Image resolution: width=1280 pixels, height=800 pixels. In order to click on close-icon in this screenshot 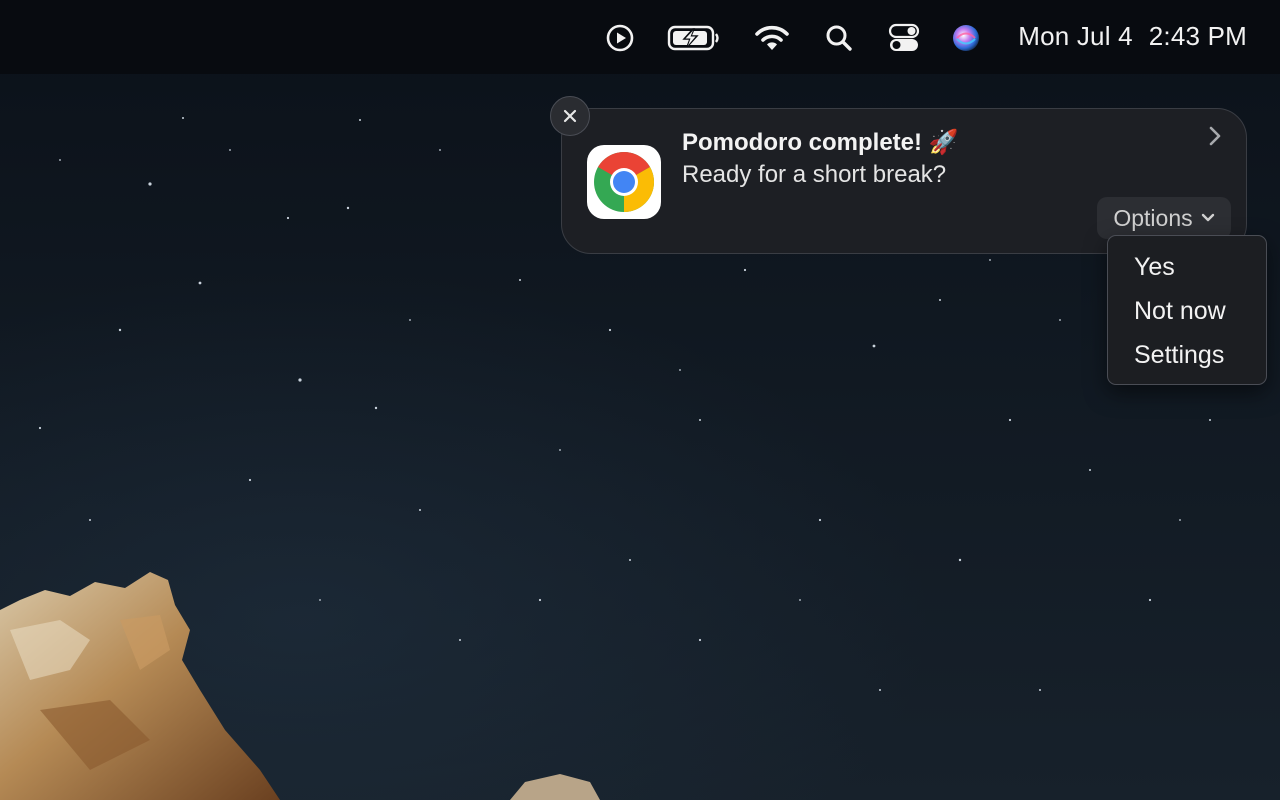, I will do `click(570, 116)`.